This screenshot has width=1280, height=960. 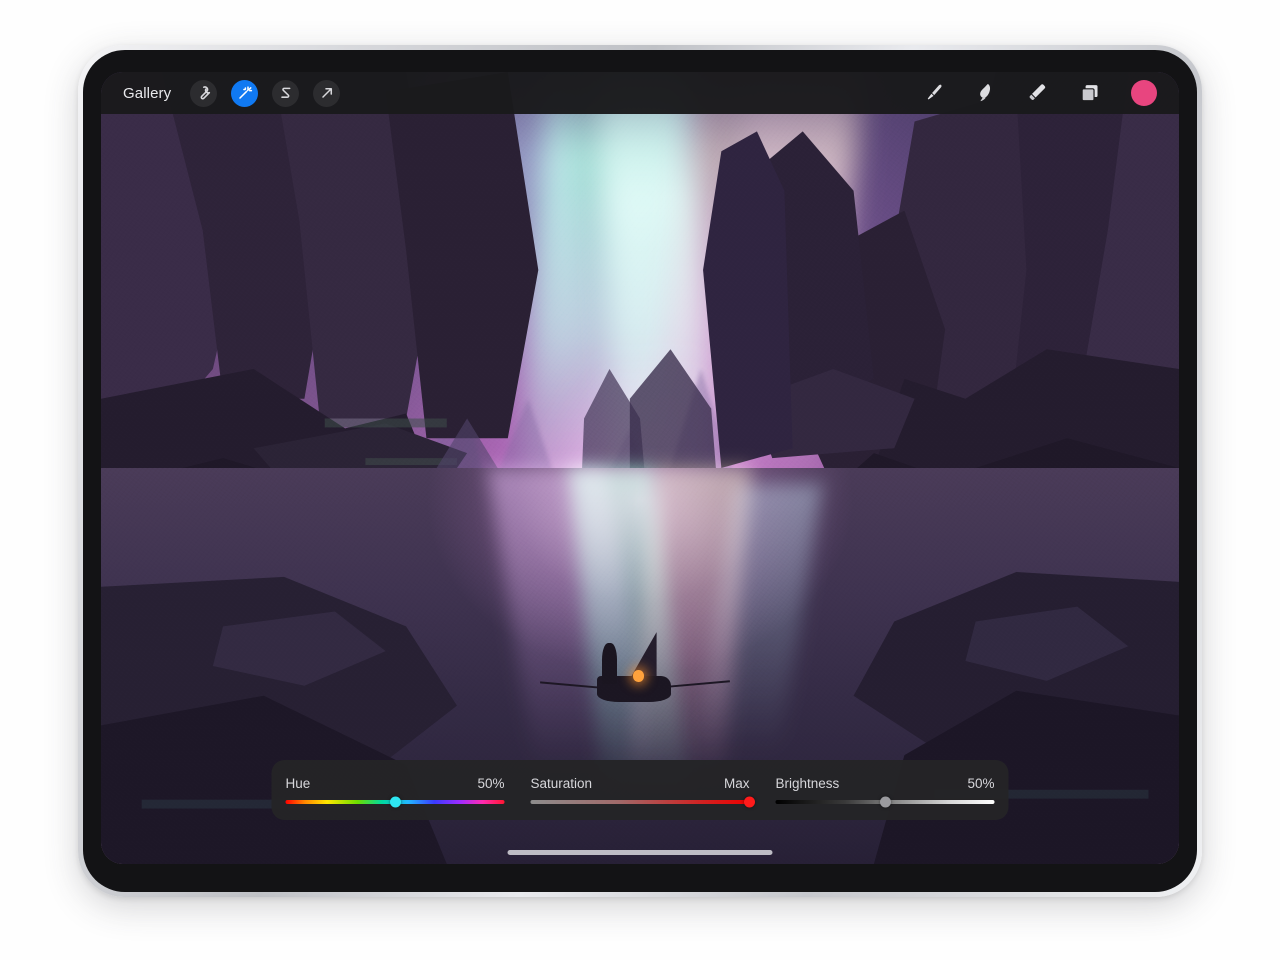 I want to click on saturation-slider-header: Saturation Max, so click(x=640, y=783).